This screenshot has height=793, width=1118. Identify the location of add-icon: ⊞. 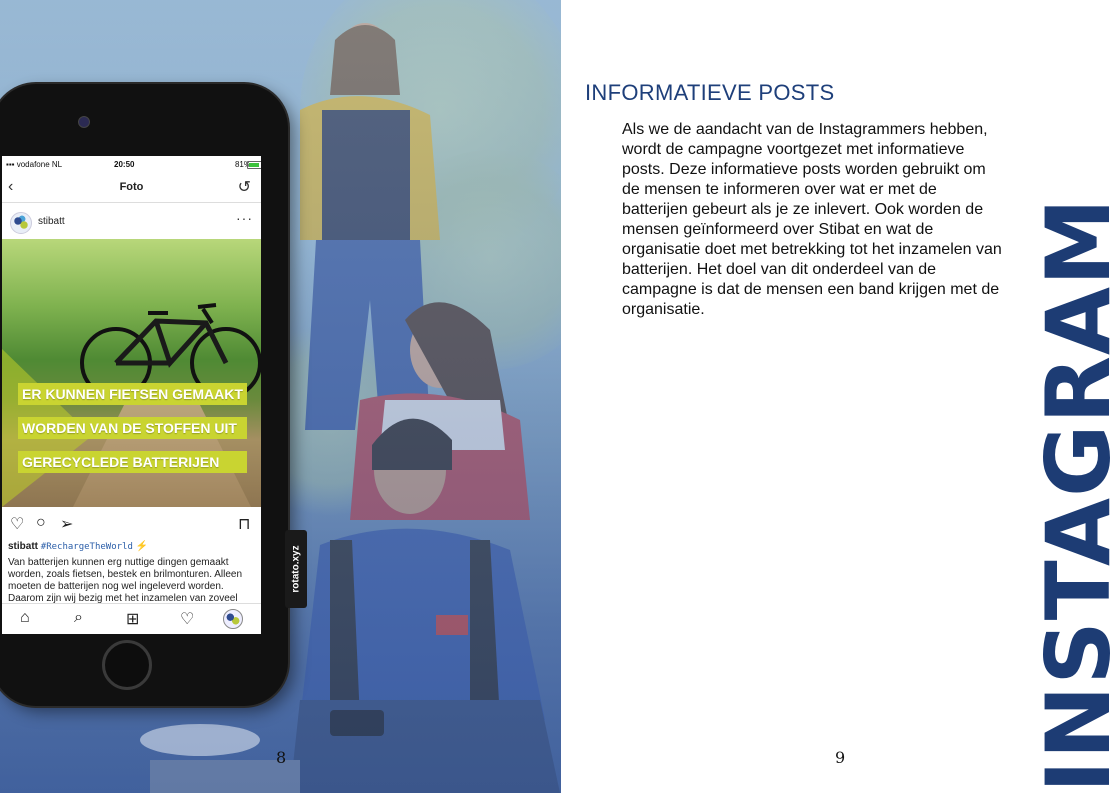
(132, 619).